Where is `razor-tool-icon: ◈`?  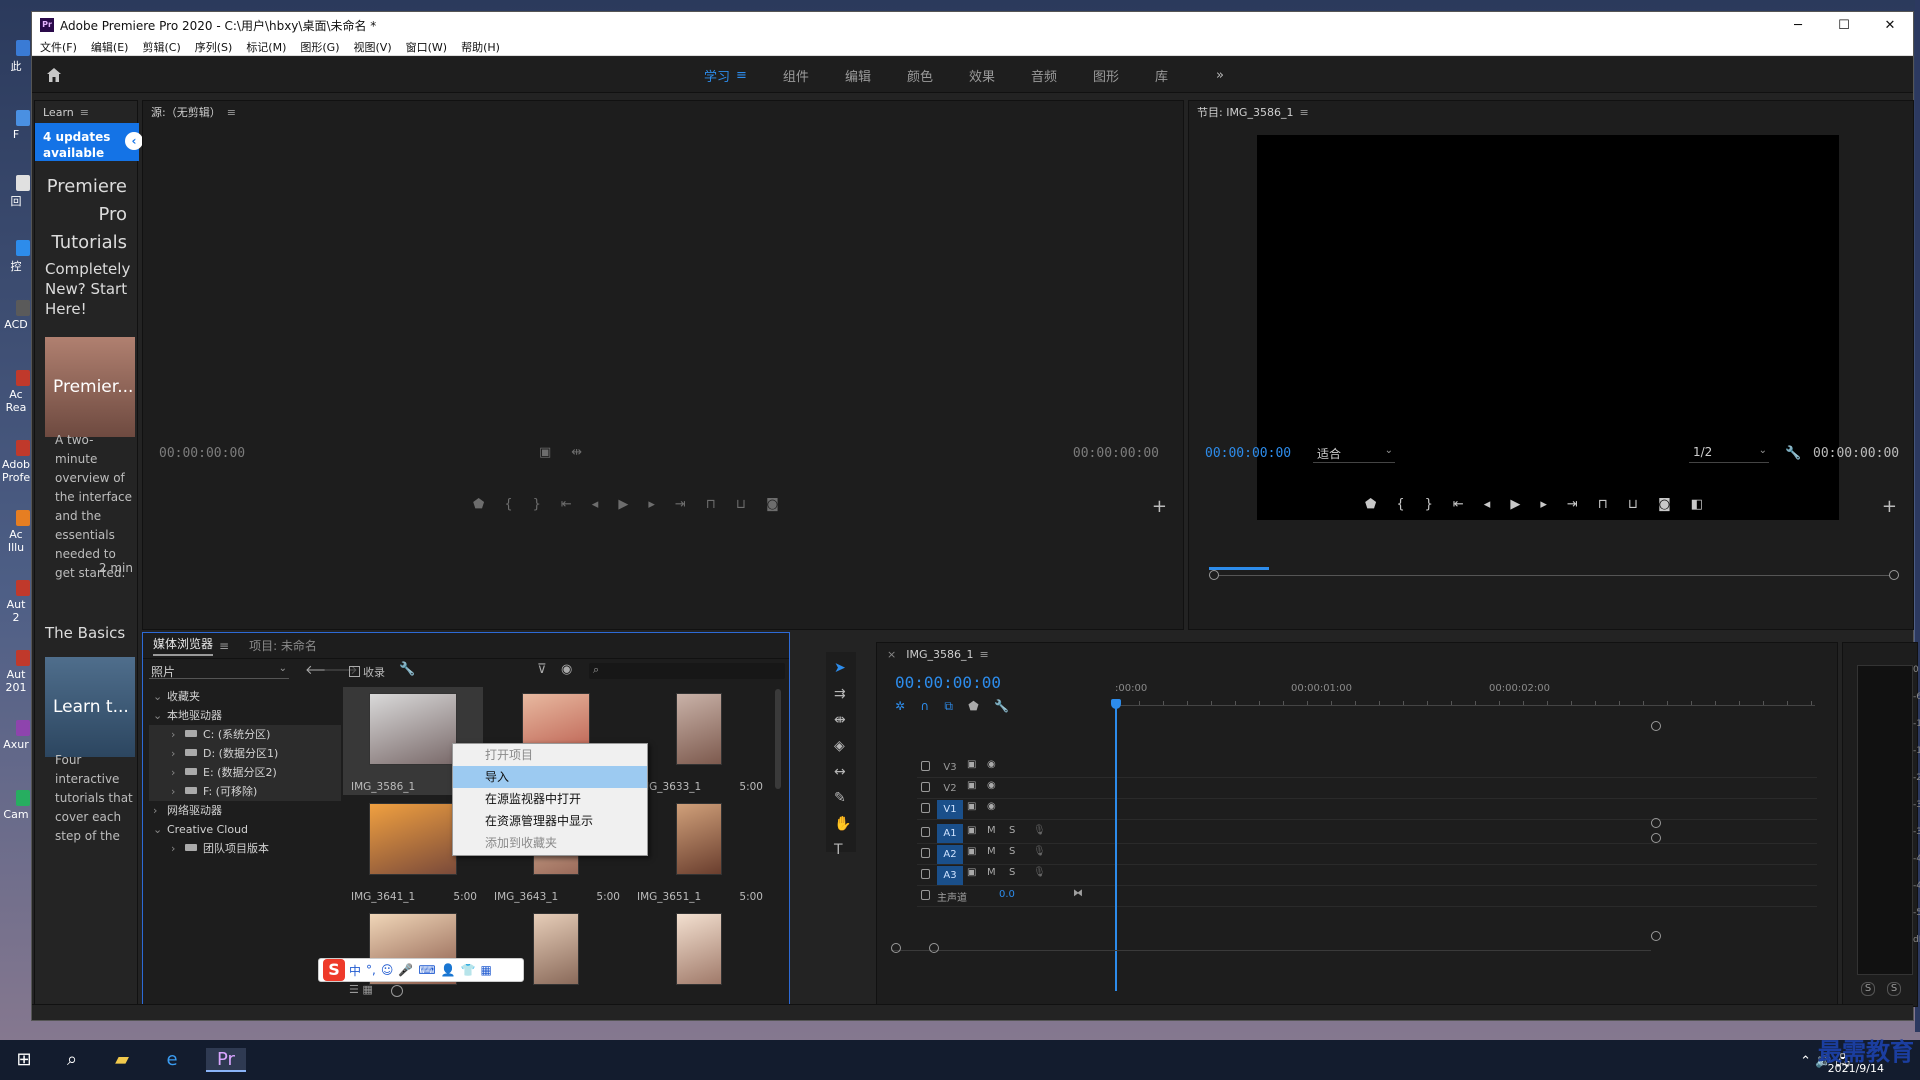
razor-tool-icon: ◈ is located at coordinates (839, 746).